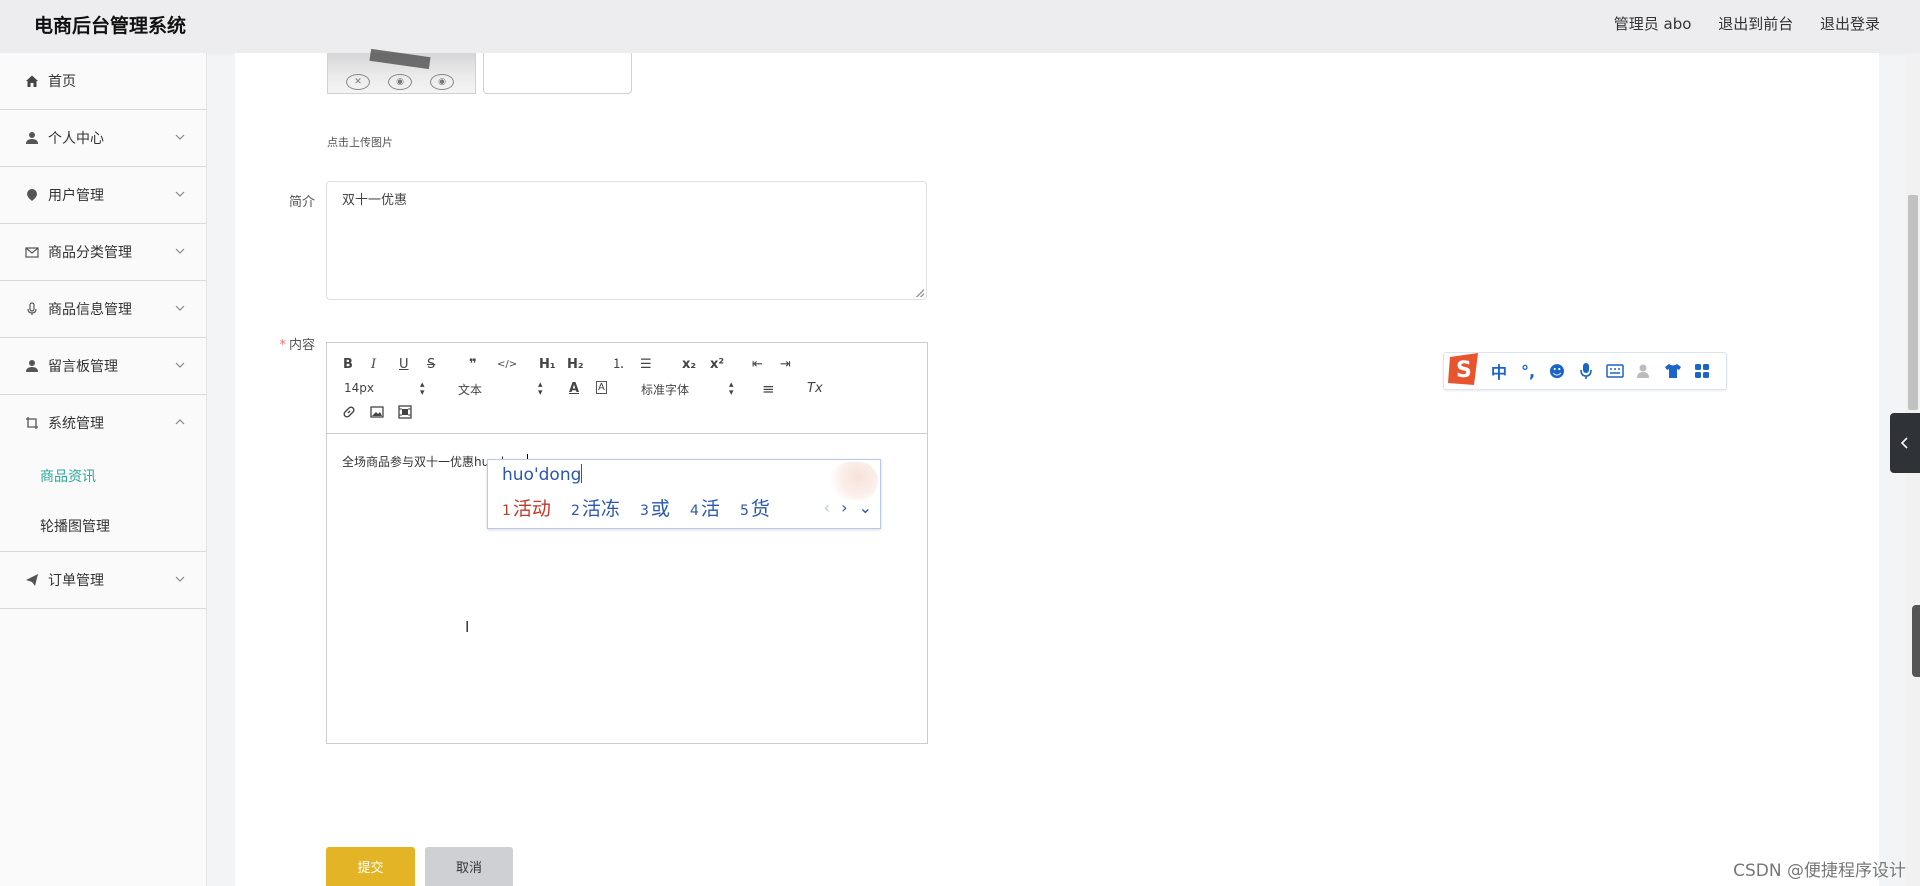 The image size is (1920, 886). Describe the element at coordinates (467, 627) in the screenshot. I see `ibeam-cursor-icon: I` at that location.